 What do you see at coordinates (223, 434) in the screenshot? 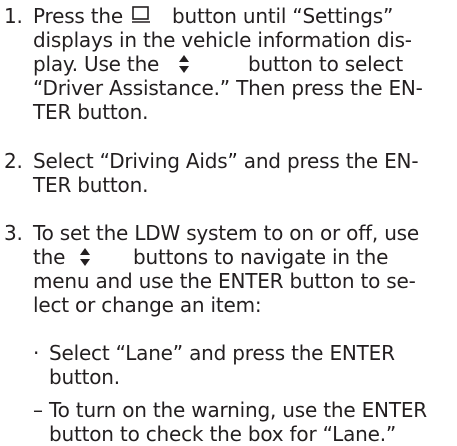
I see `substep-2-line-2: button to check the box for “Lane.”` at bounding box center [223, 434].